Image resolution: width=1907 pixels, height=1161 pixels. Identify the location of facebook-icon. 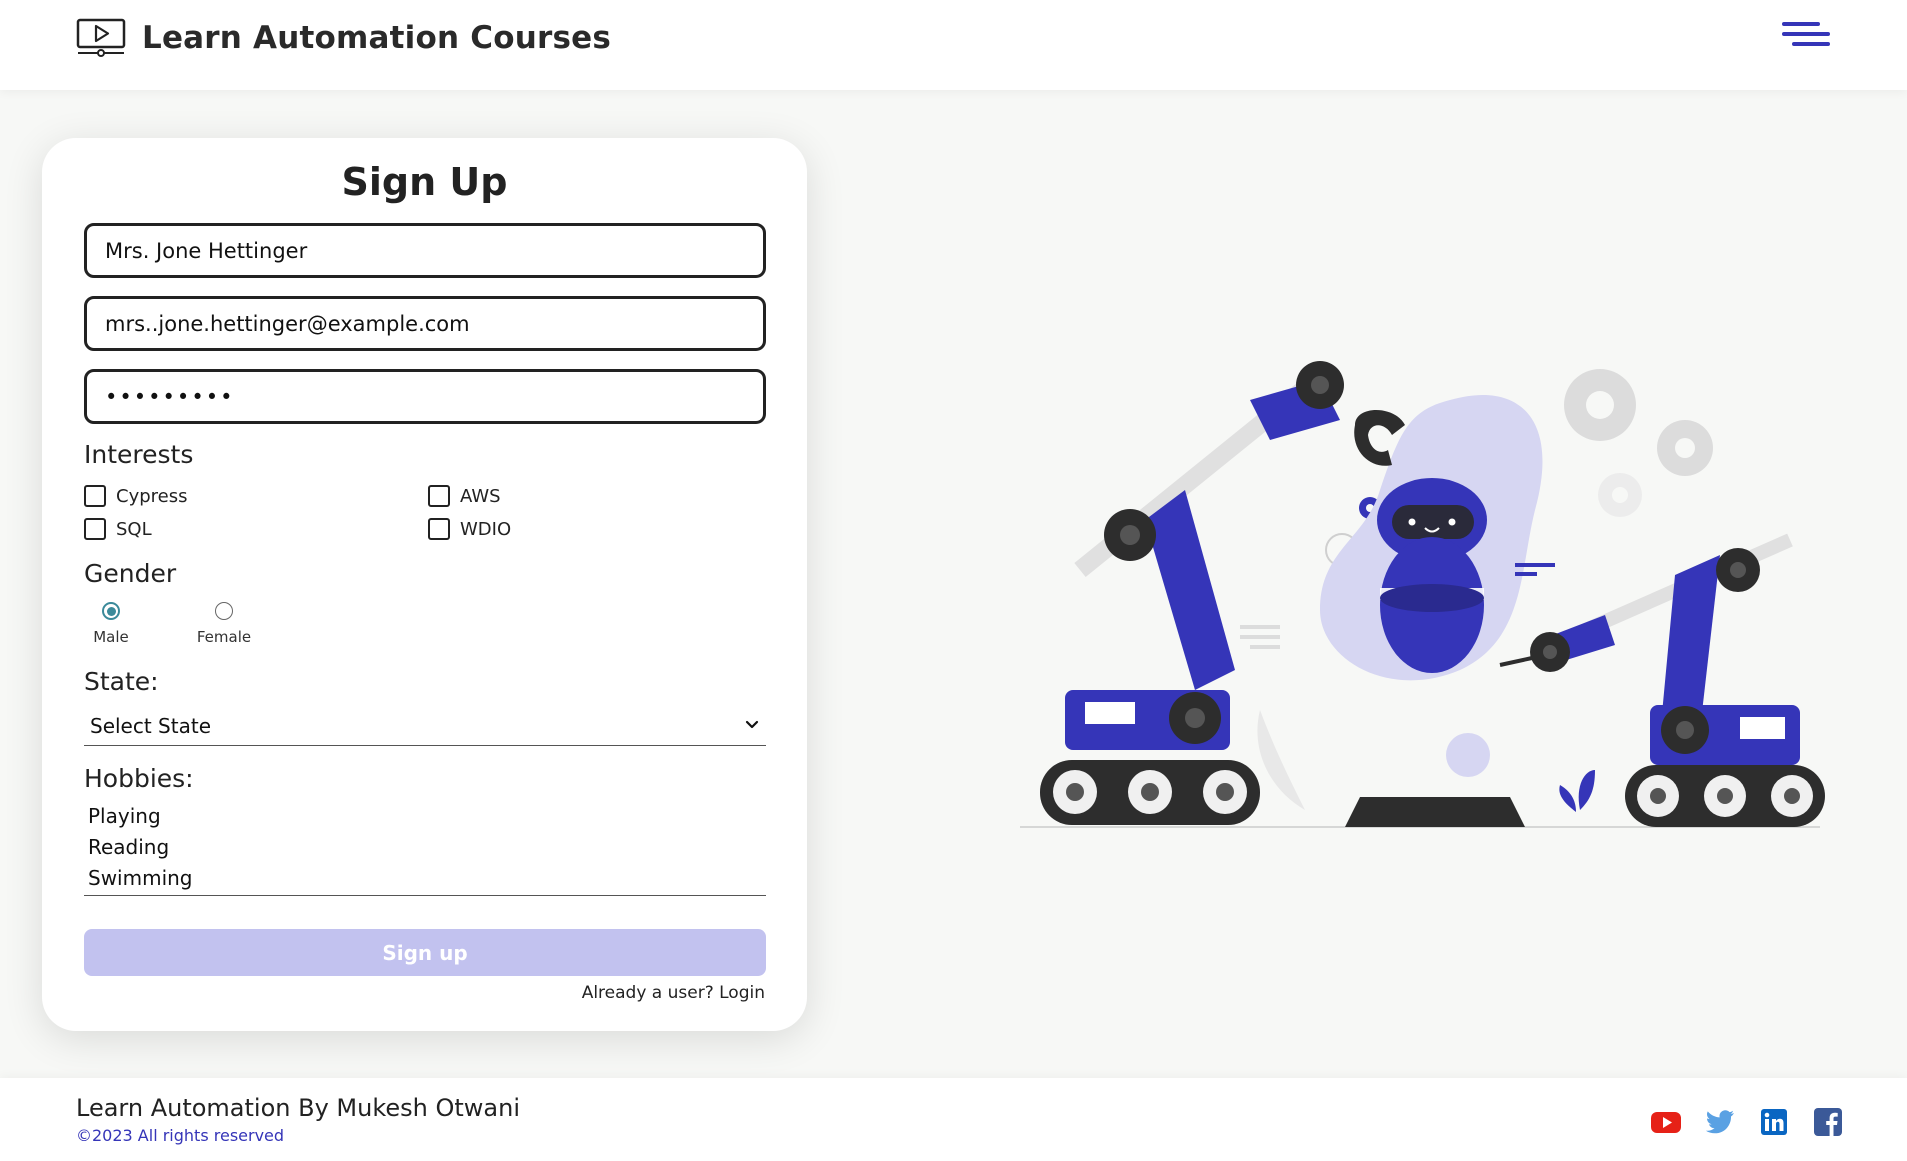
(1828, 1122).